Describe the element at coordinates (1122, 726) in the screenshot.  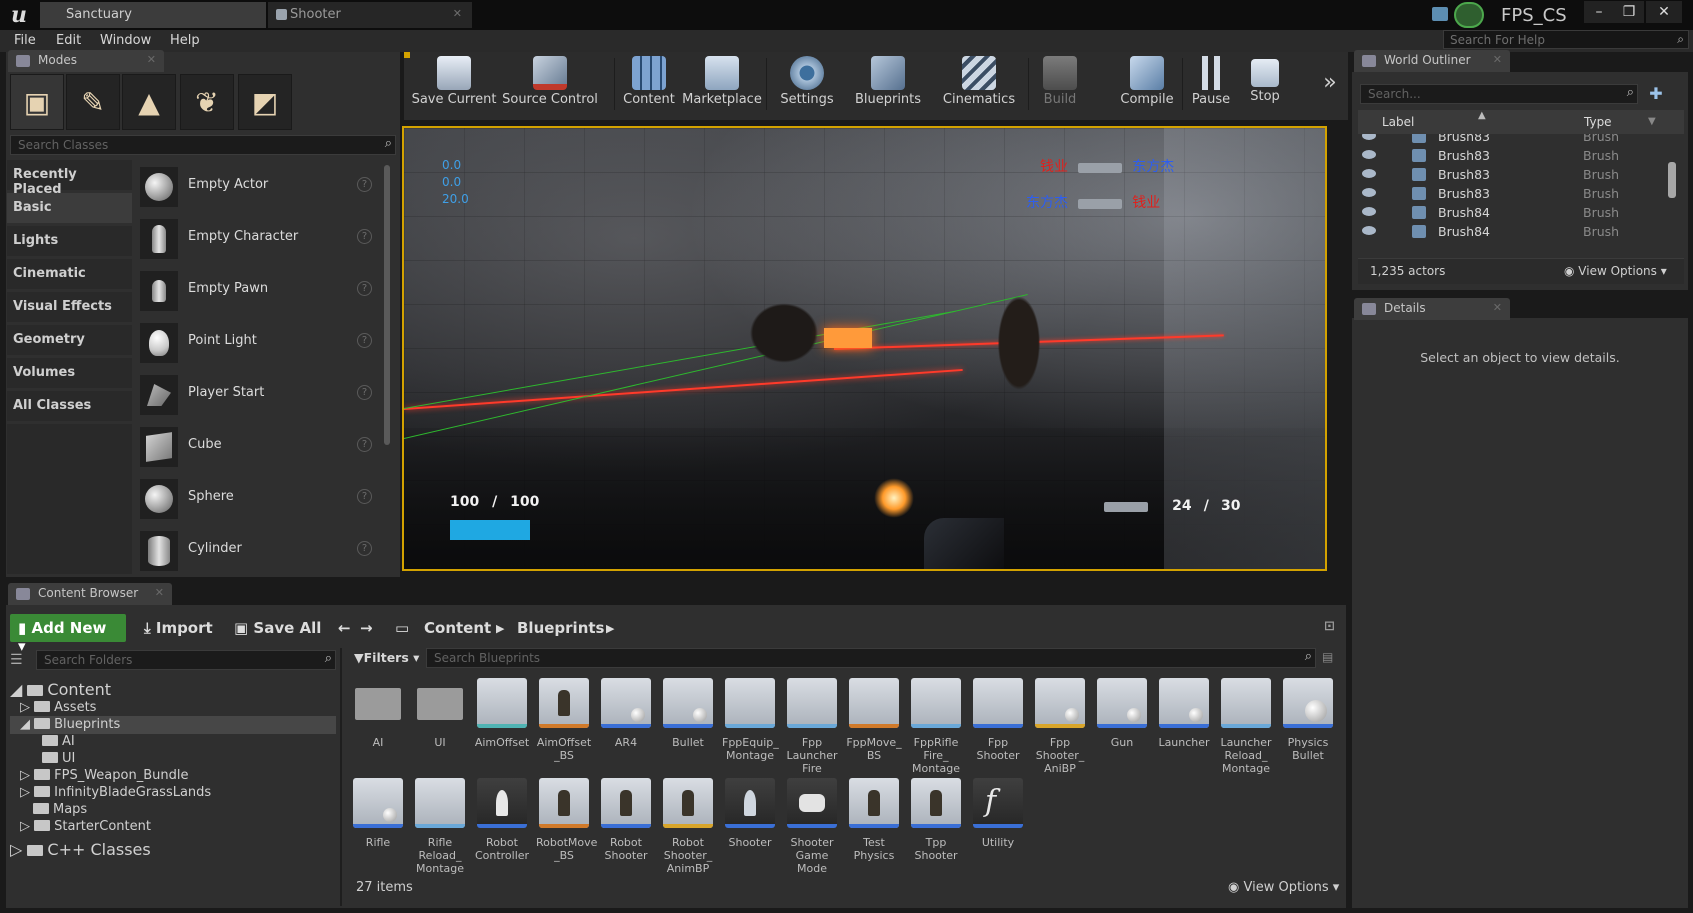
I see `asset-gun: Gun` at that location.